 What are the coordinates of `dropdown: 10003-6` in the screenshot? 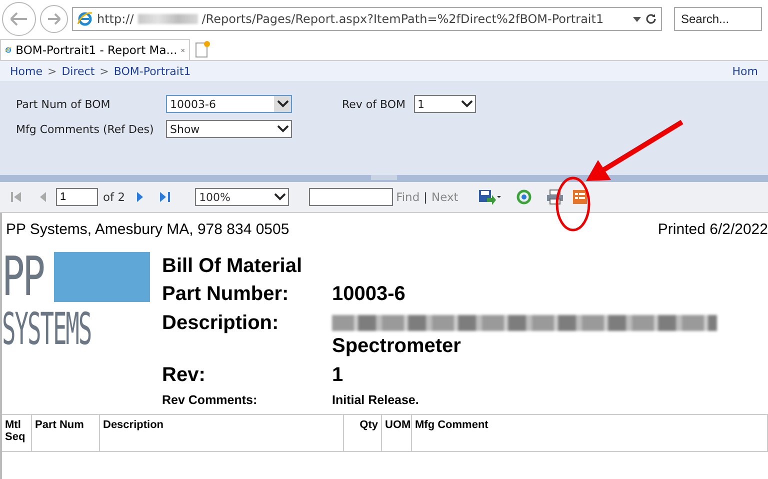 It's located at (229, 104).